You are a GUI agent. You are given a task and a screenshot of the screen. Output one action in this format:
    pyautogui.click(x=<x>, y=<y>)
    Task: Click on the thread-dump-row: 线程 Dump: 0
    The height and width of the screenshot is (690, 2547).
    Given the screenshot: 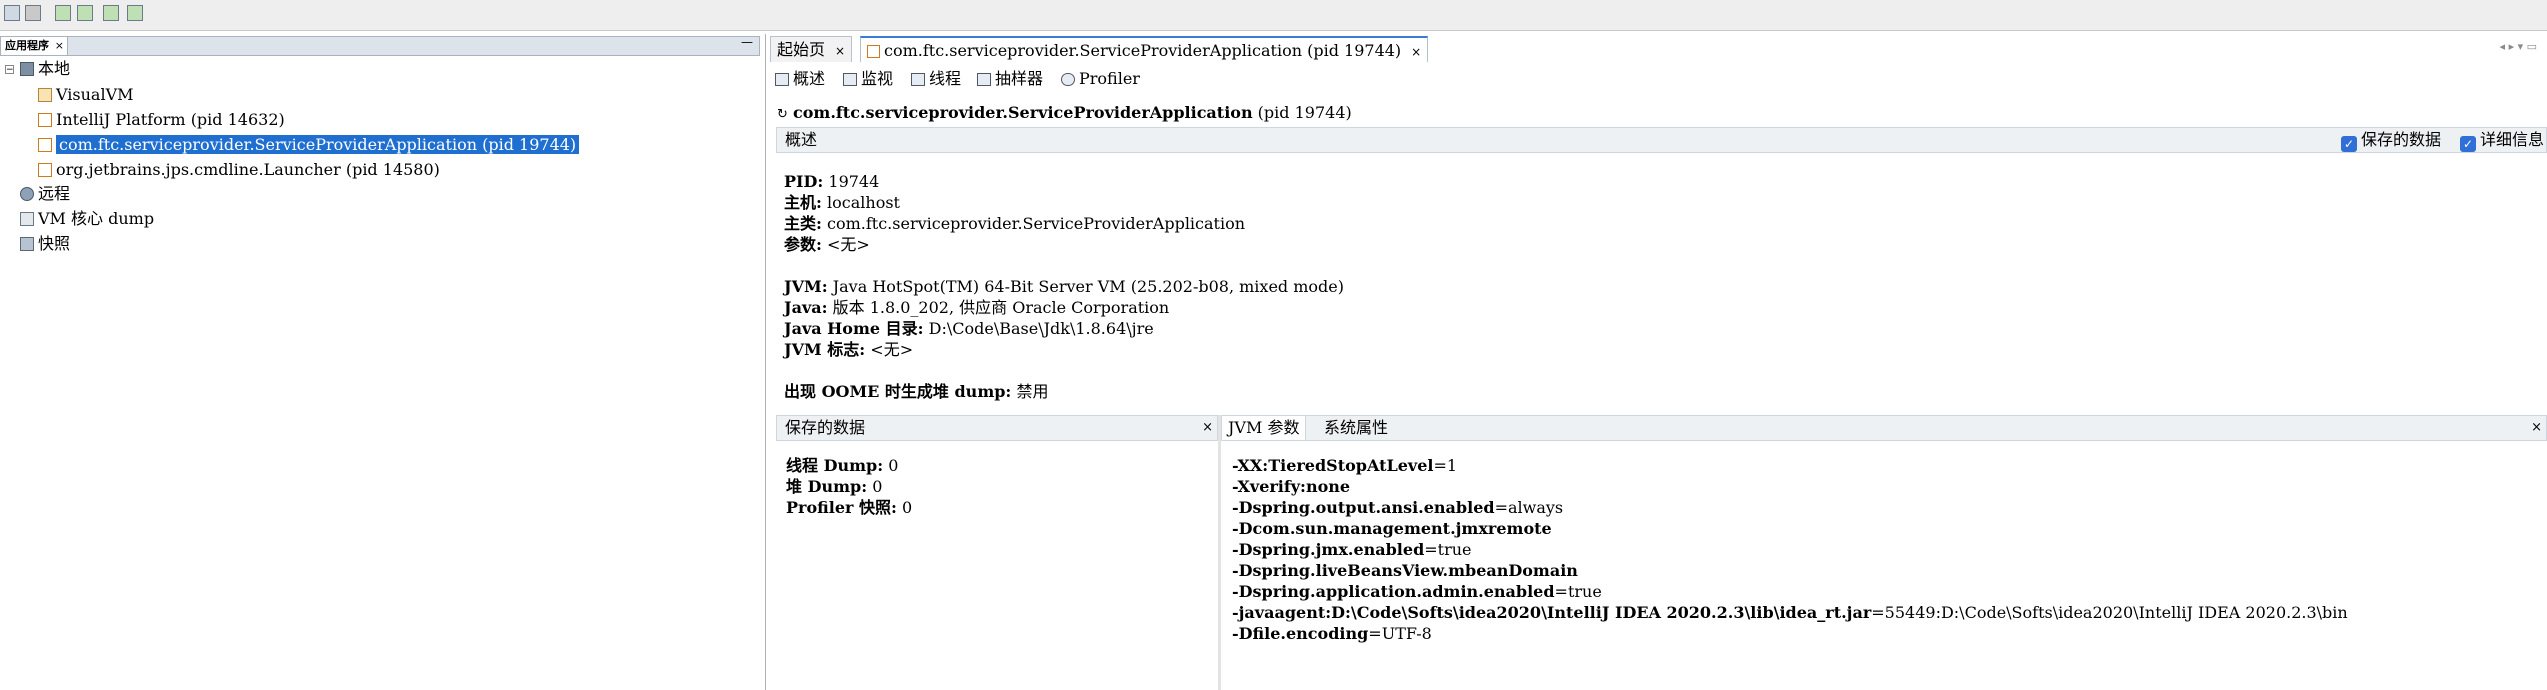 What is the action you would take?
    pyautogui.click(x=842, y=465)
    